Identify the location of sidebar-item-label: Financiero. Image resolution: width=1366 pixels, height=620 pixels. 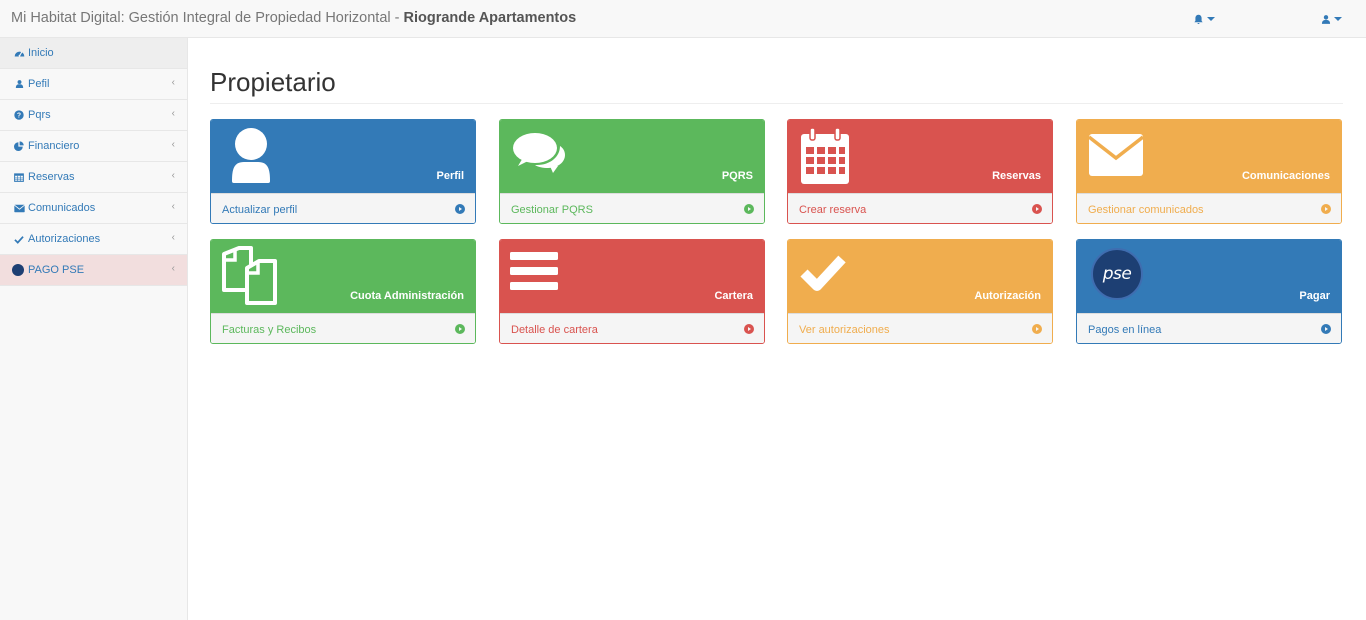
(54, 146).